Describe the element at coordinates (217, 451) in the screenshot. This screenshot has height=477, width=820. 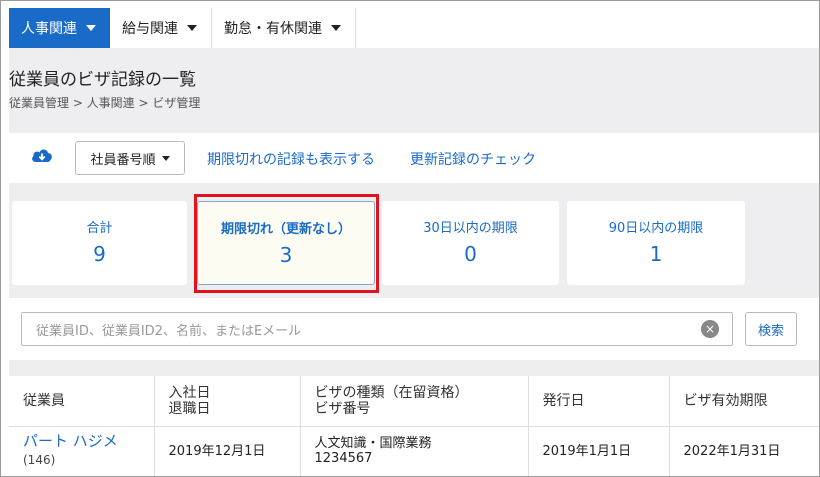
I see `hire-date: 2019年12月1日` at that location.